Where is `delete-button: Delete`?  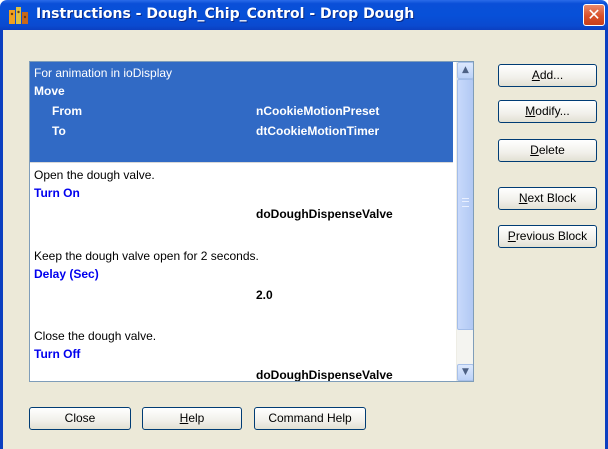
delete-button: Delete is located at coordinates (547, 150).